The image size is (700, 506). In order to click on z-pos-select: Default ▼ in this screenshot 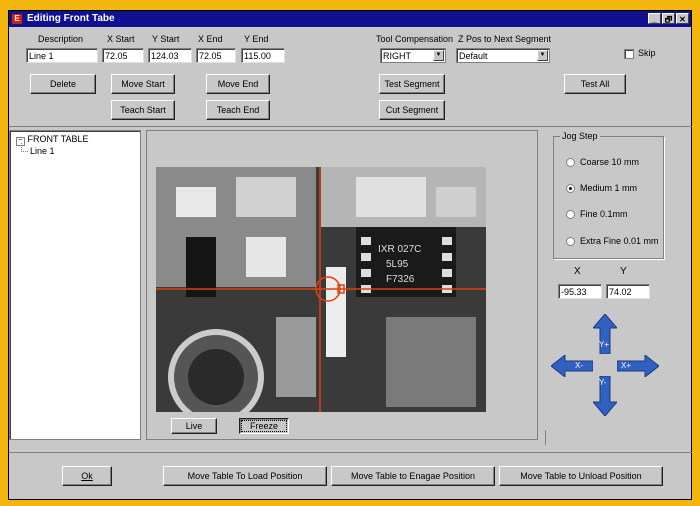, I will do `click(503, 55)`.